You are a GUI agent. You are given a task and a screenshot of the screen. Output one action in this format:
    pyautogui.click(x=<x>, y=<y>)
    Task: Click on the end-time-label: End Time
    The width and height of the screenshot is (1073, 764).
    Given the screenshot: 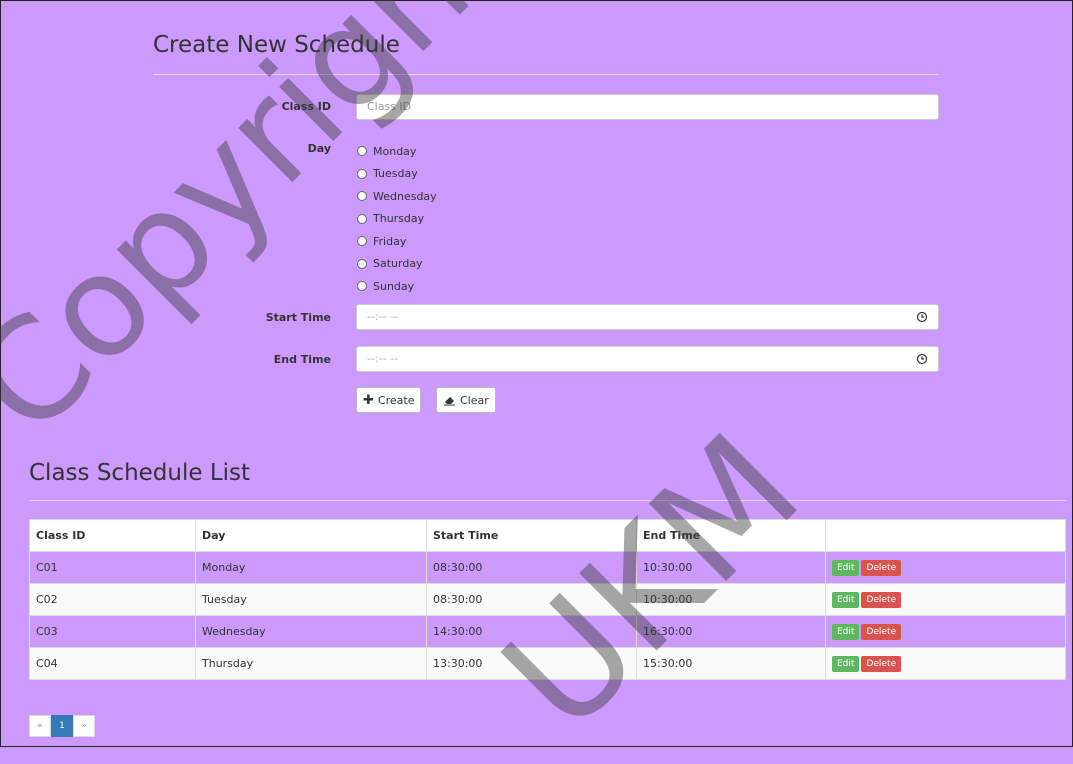 What is the action you would take?
    pyautogui.click(x=302, y=359)
    